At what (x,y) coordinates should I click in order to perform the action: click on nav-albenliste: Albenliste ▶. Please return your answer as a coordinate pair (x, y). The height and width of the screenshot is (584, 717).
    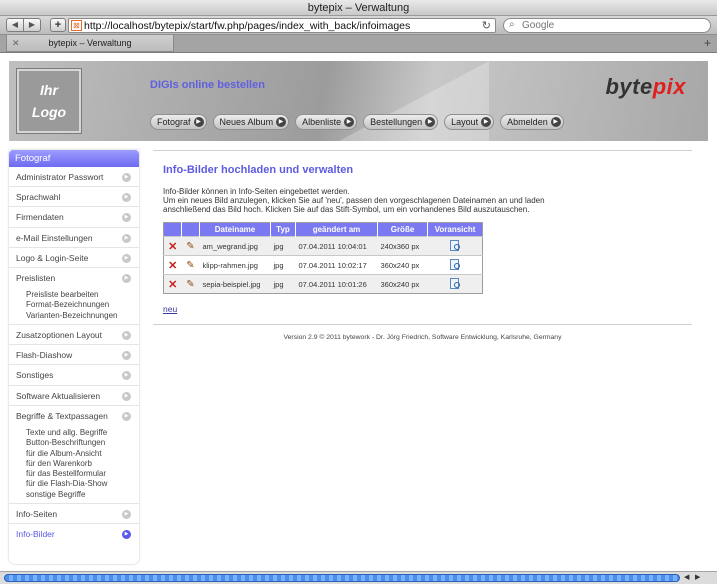
    Looking at the image, I should click on (326, 122).